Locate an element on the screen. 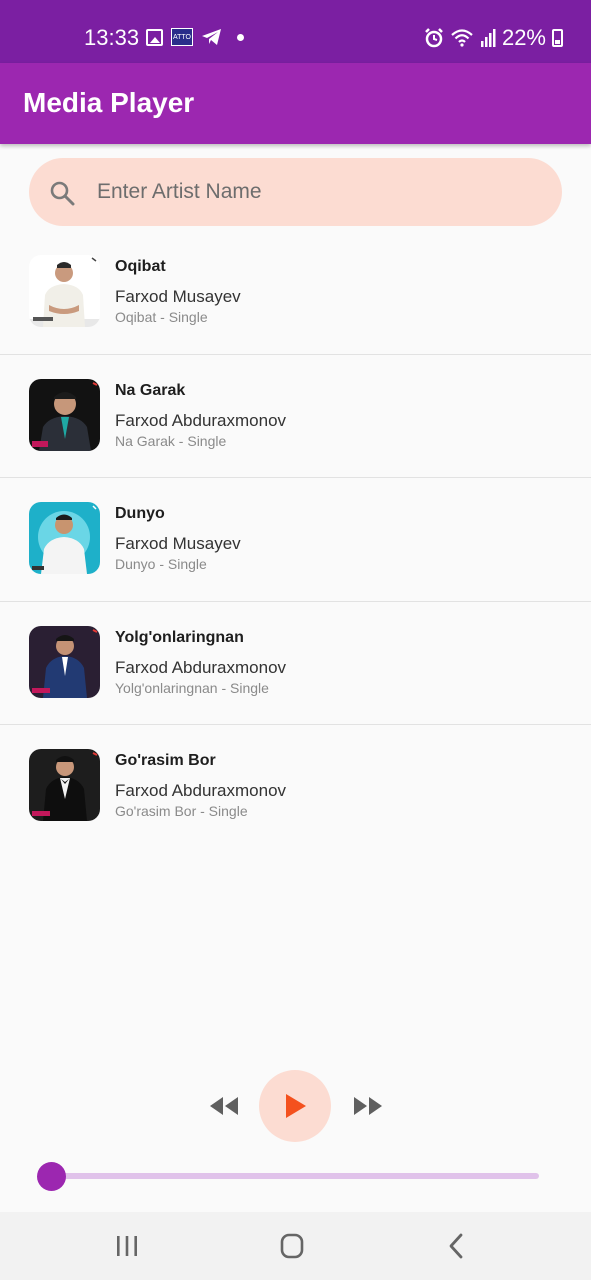 The height and width of the screenshot is (1280, 591). status-bar: 13:33 ATTO 22% is located at coordinates (295, 31).